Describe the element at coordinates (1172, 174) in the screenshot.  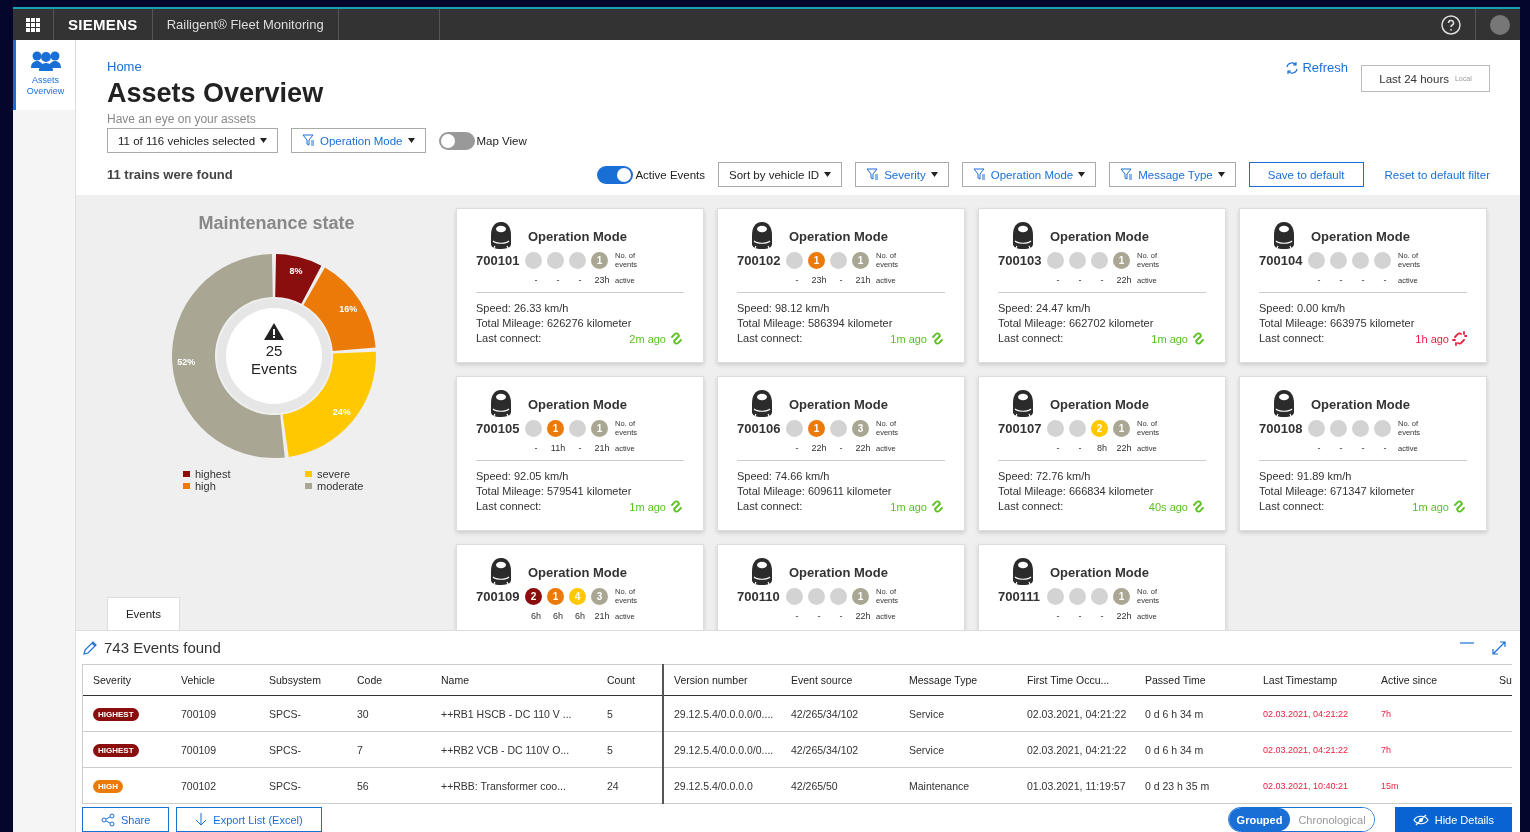
I see `filter-dropdown: Message Type` at that location.